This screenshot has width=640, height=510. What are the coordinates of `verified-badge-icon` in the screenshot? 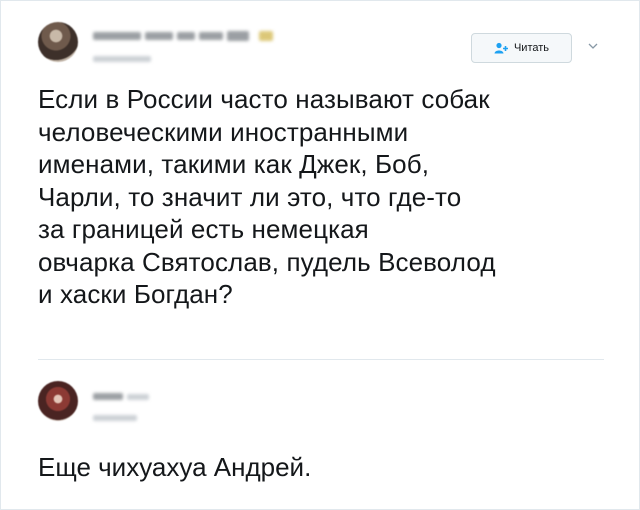 It's located at (266, 36).